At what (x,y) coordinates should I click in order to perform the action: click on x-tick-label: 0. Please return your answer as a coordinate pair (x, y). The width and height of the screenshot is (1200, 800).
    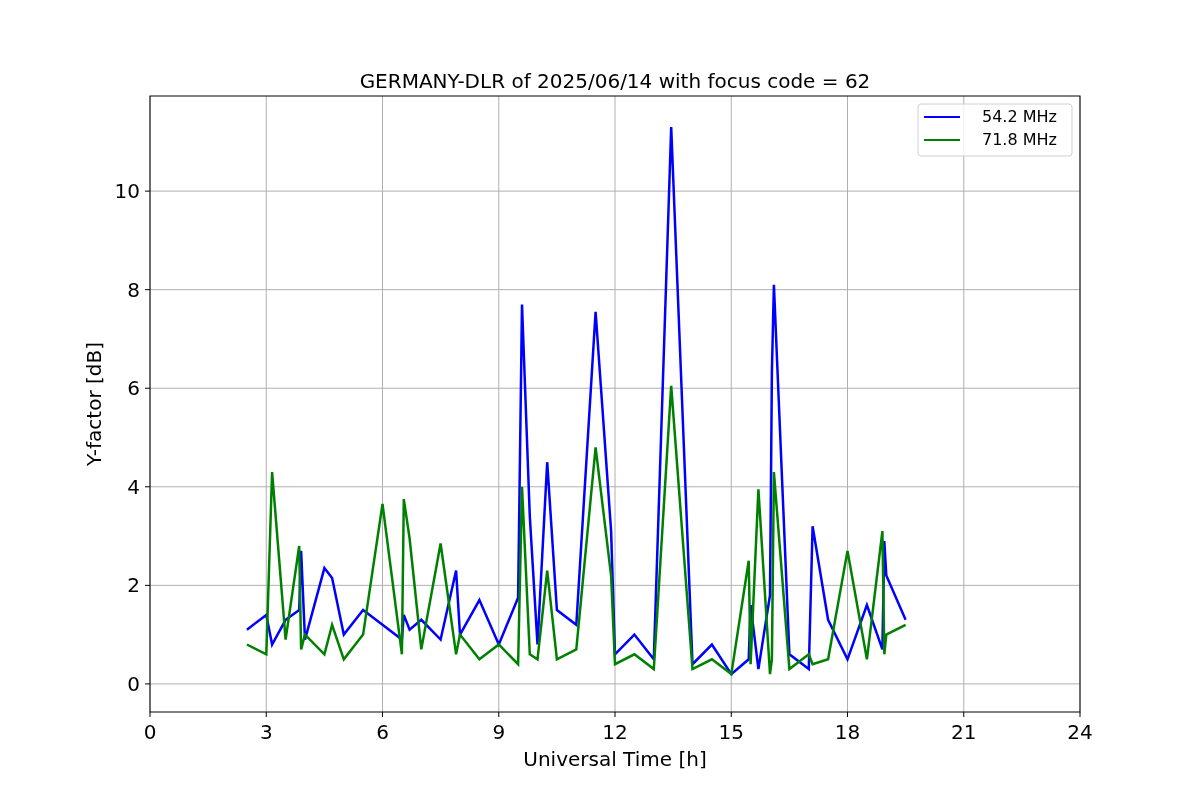
    Looking at the image, I should click on (150, 732).